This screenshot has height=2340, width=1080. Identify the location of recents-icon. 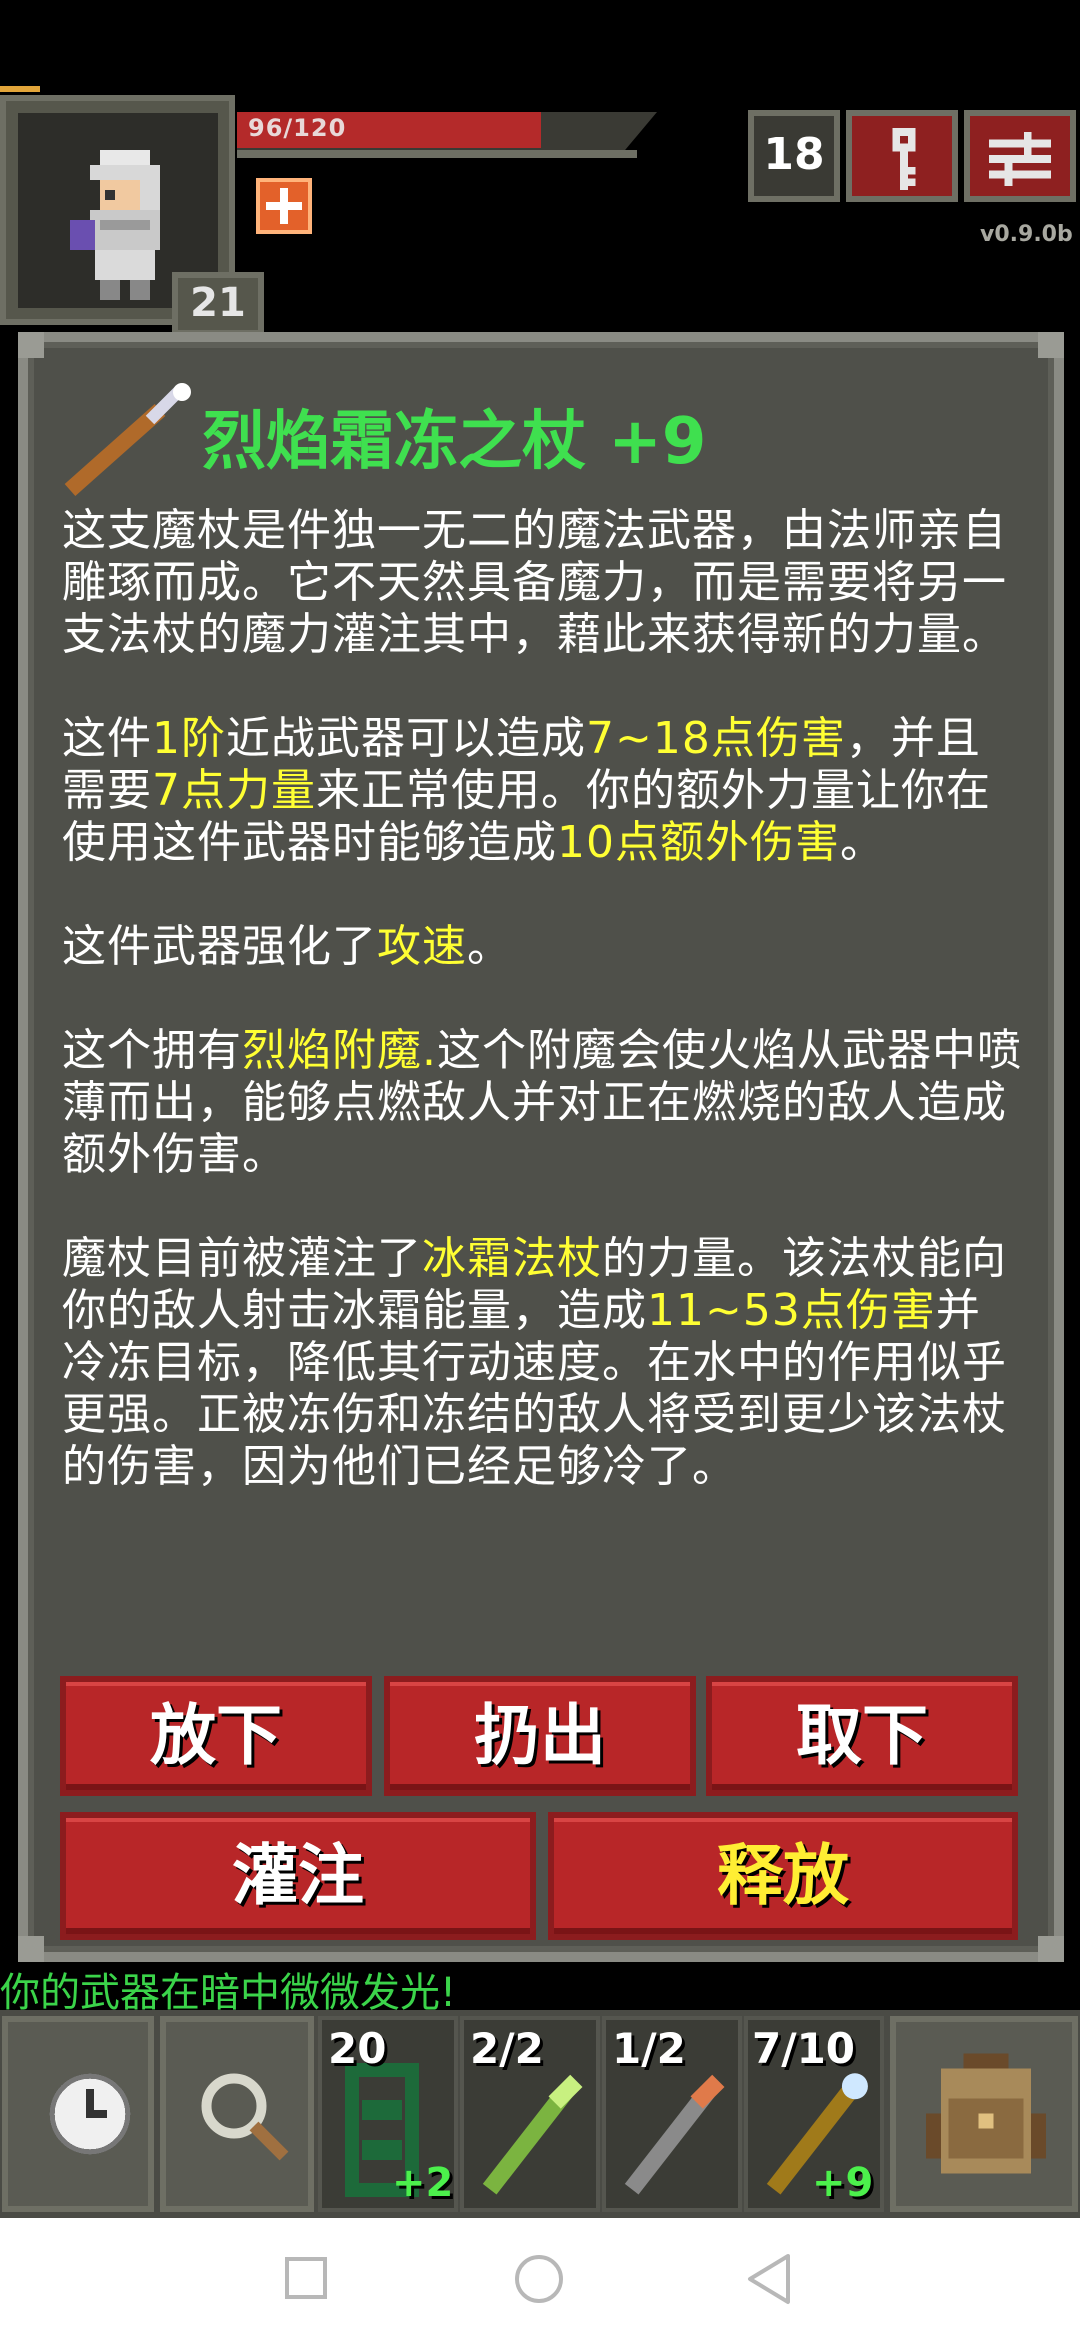
(306, 2278).